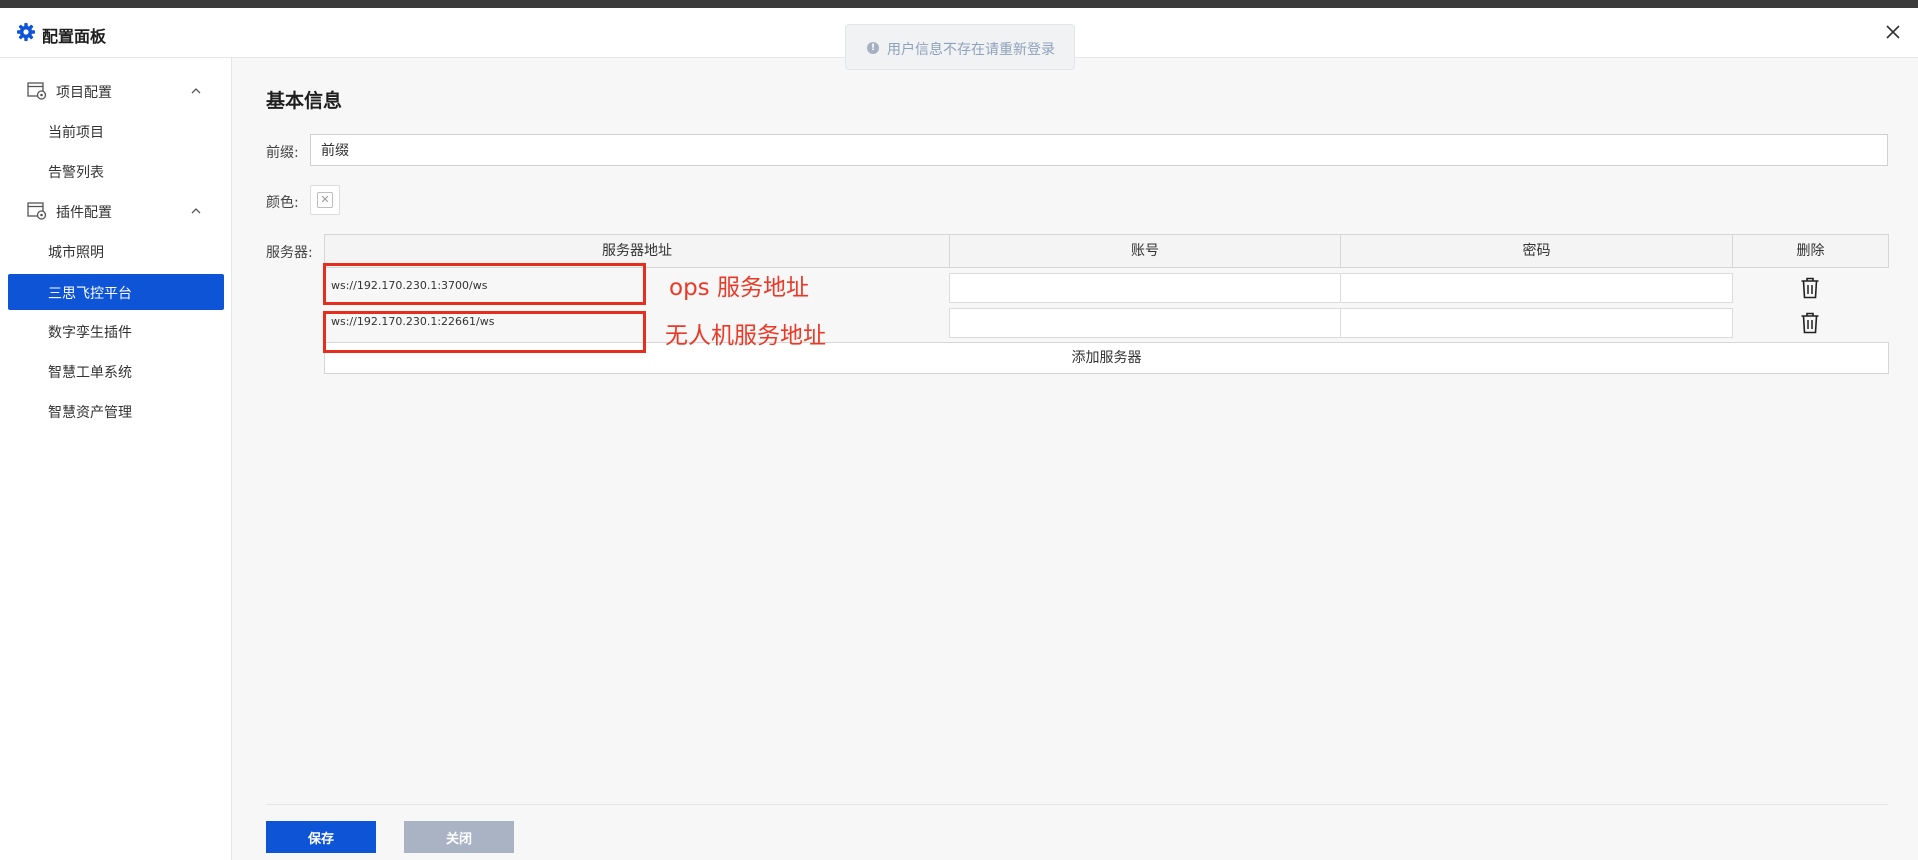 The image size is (1918, 860). What do you see at coordinates (90, 333) in the screenshot?
I see `sidebar-item-label: 数字孪生插件` at bounding box center [90, 333].